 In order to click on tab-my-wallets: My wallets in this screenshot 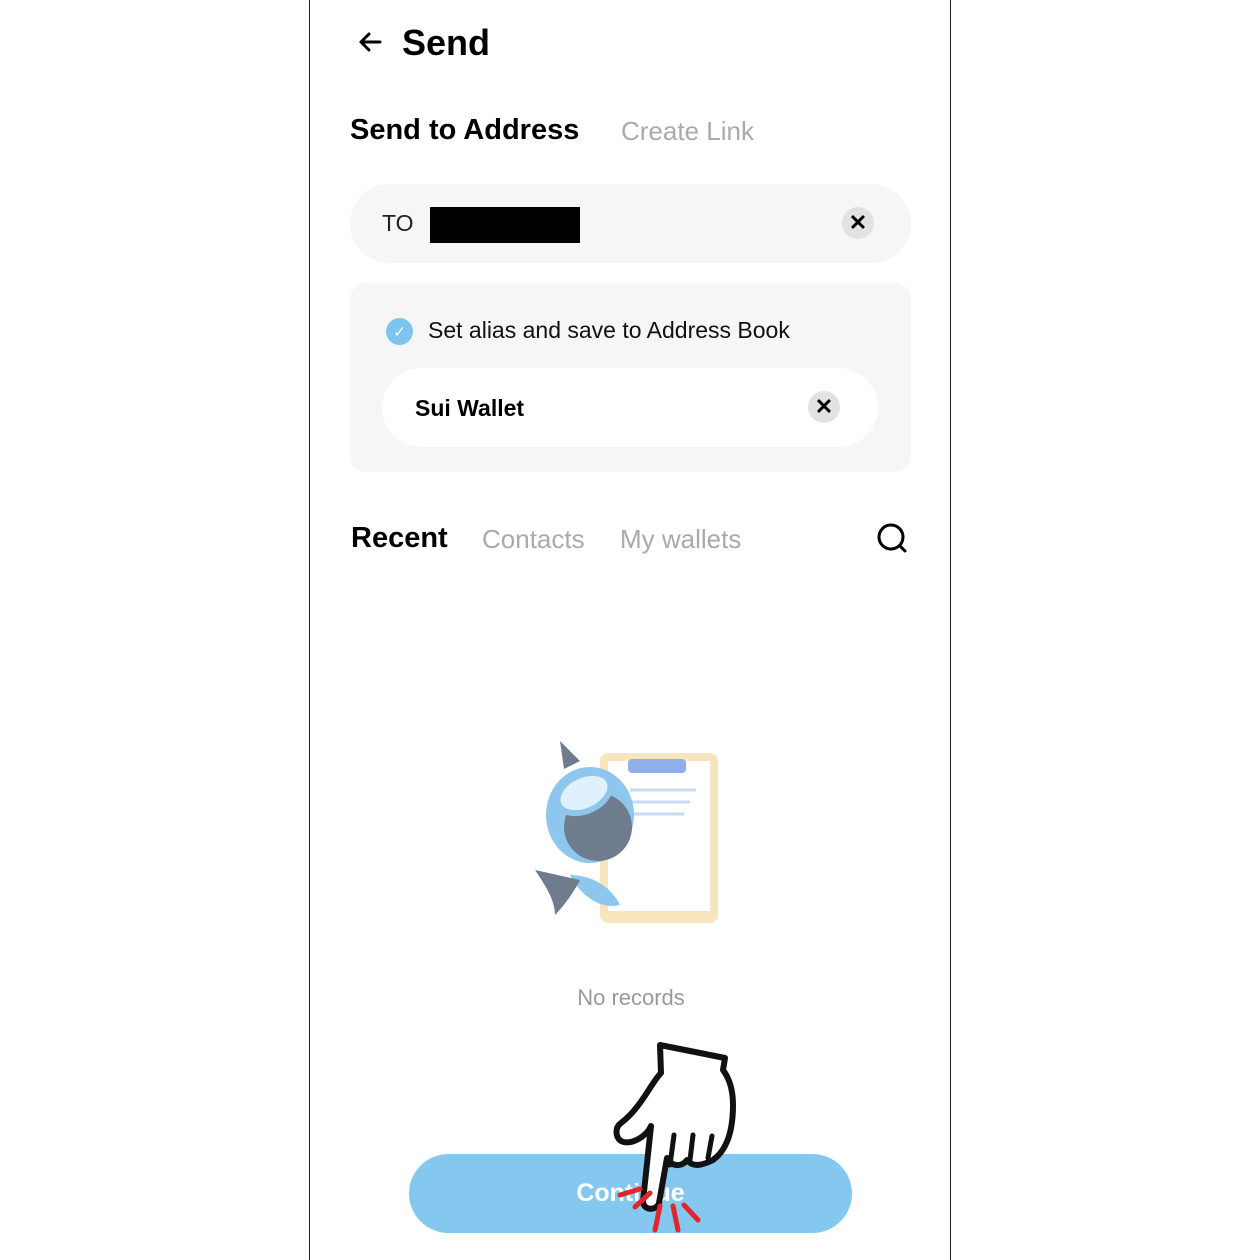, I will do `click(680, 539)`.